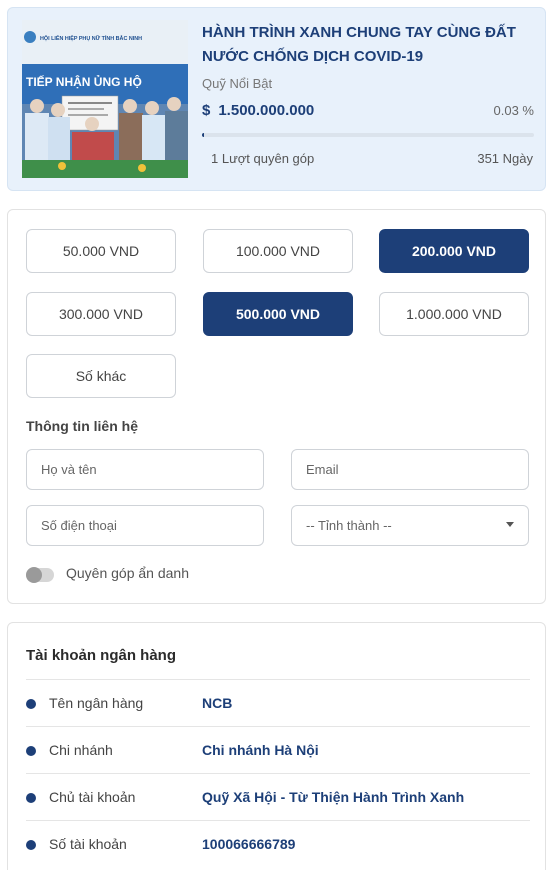 Image resolution: width=548 pixels, height=870 pixels. I want to click on amount-option-50000: 50.000 VND, so click(101, 251).